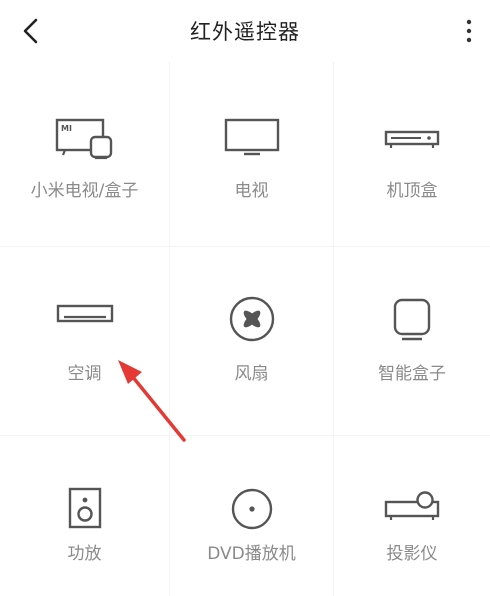  Describe the element at coordinates (85, 341) in the screenshot. I see `device-air-conditioner: 空调` at that location.